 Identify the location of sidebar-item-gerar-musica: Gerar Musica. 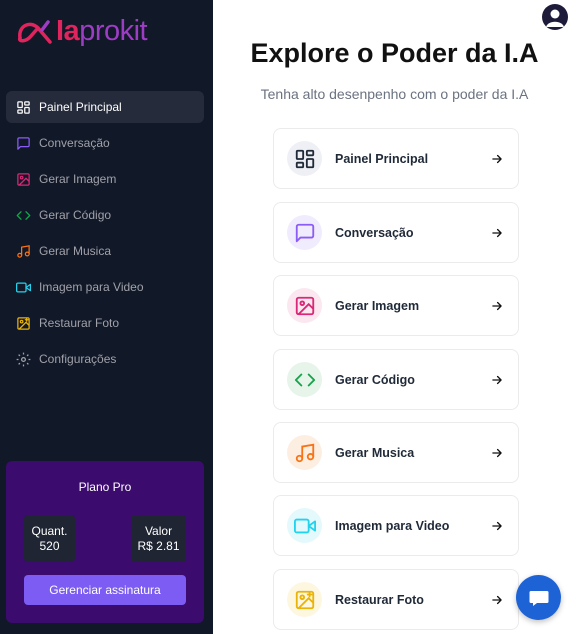
(105, 251).